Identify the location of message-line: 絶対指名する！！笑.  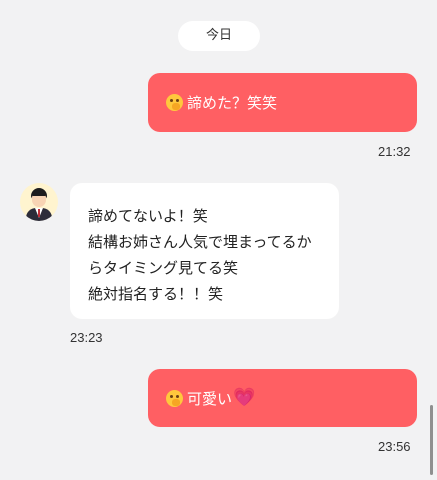
(156, 294).